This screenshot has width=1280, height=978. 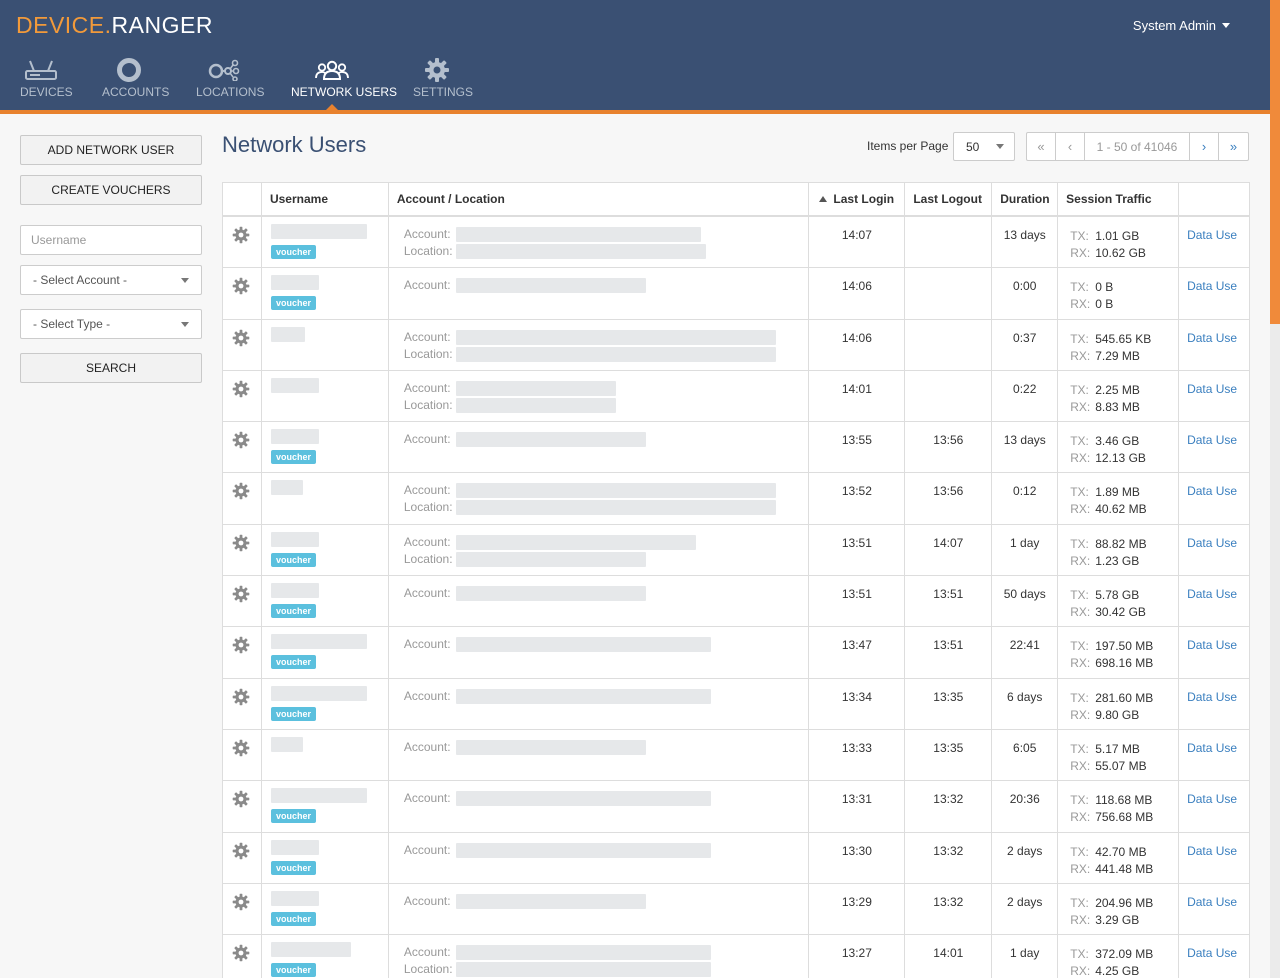 I want to click on session-traffic-cell: TX: 5.17 MB RX: 55.07 MB, so click(x=1119, y=755).